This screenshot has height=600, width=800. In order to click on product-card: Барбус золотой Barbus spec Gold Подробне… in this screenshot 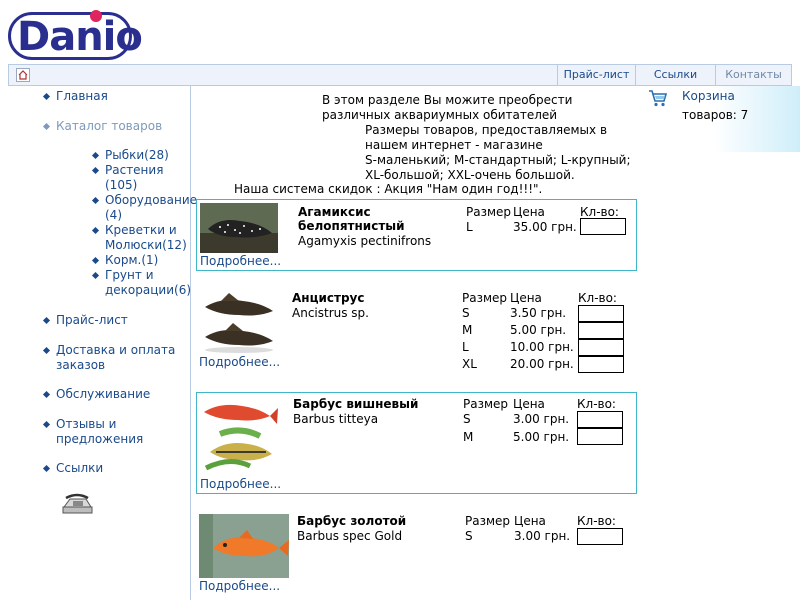, I will do `click(416, 555)`.